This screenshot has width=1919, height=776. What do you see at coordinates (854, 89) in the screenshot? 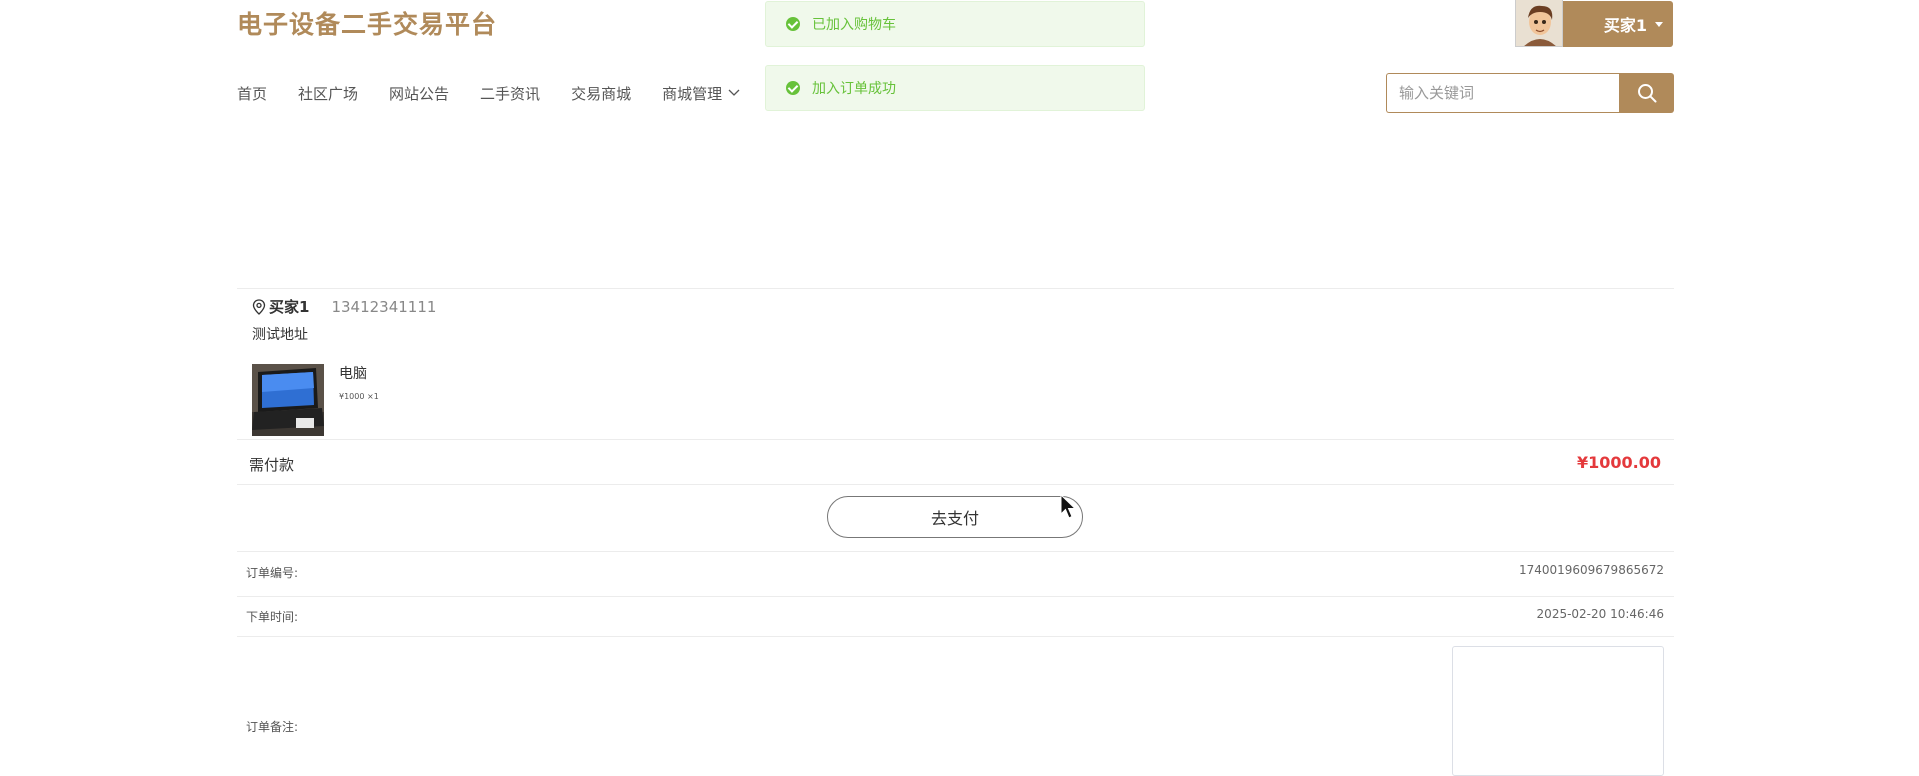
I see `toast-message: 加入订单成功` at bounding box center [854, 89].